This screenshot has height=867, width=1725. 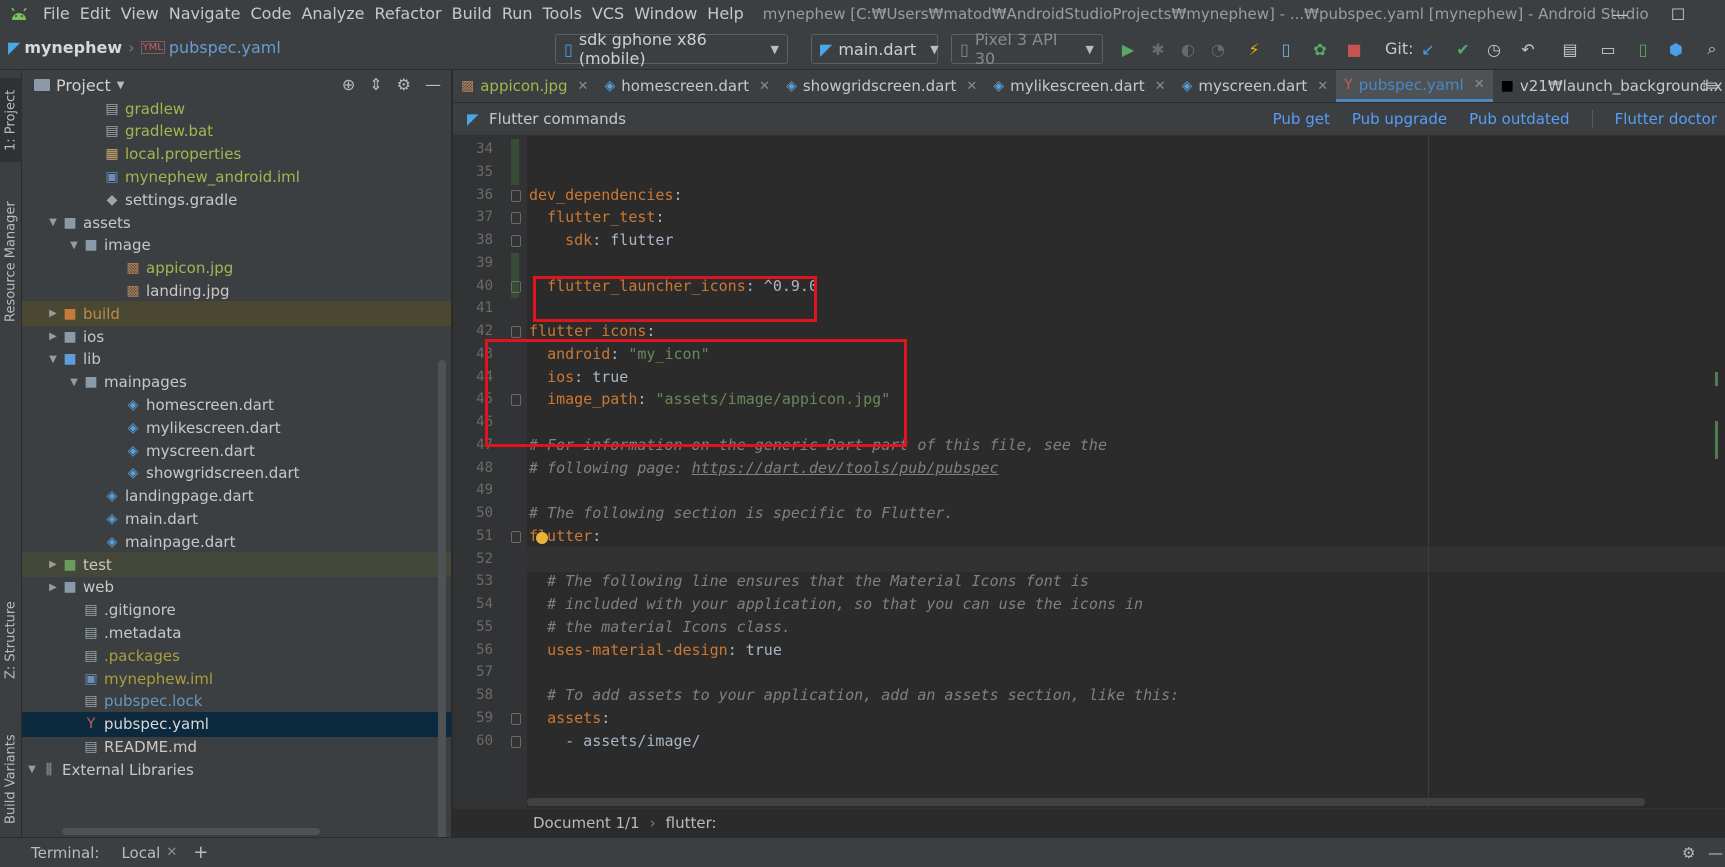 I want to click on tree-scrollbar, so click(x=442, y=598).